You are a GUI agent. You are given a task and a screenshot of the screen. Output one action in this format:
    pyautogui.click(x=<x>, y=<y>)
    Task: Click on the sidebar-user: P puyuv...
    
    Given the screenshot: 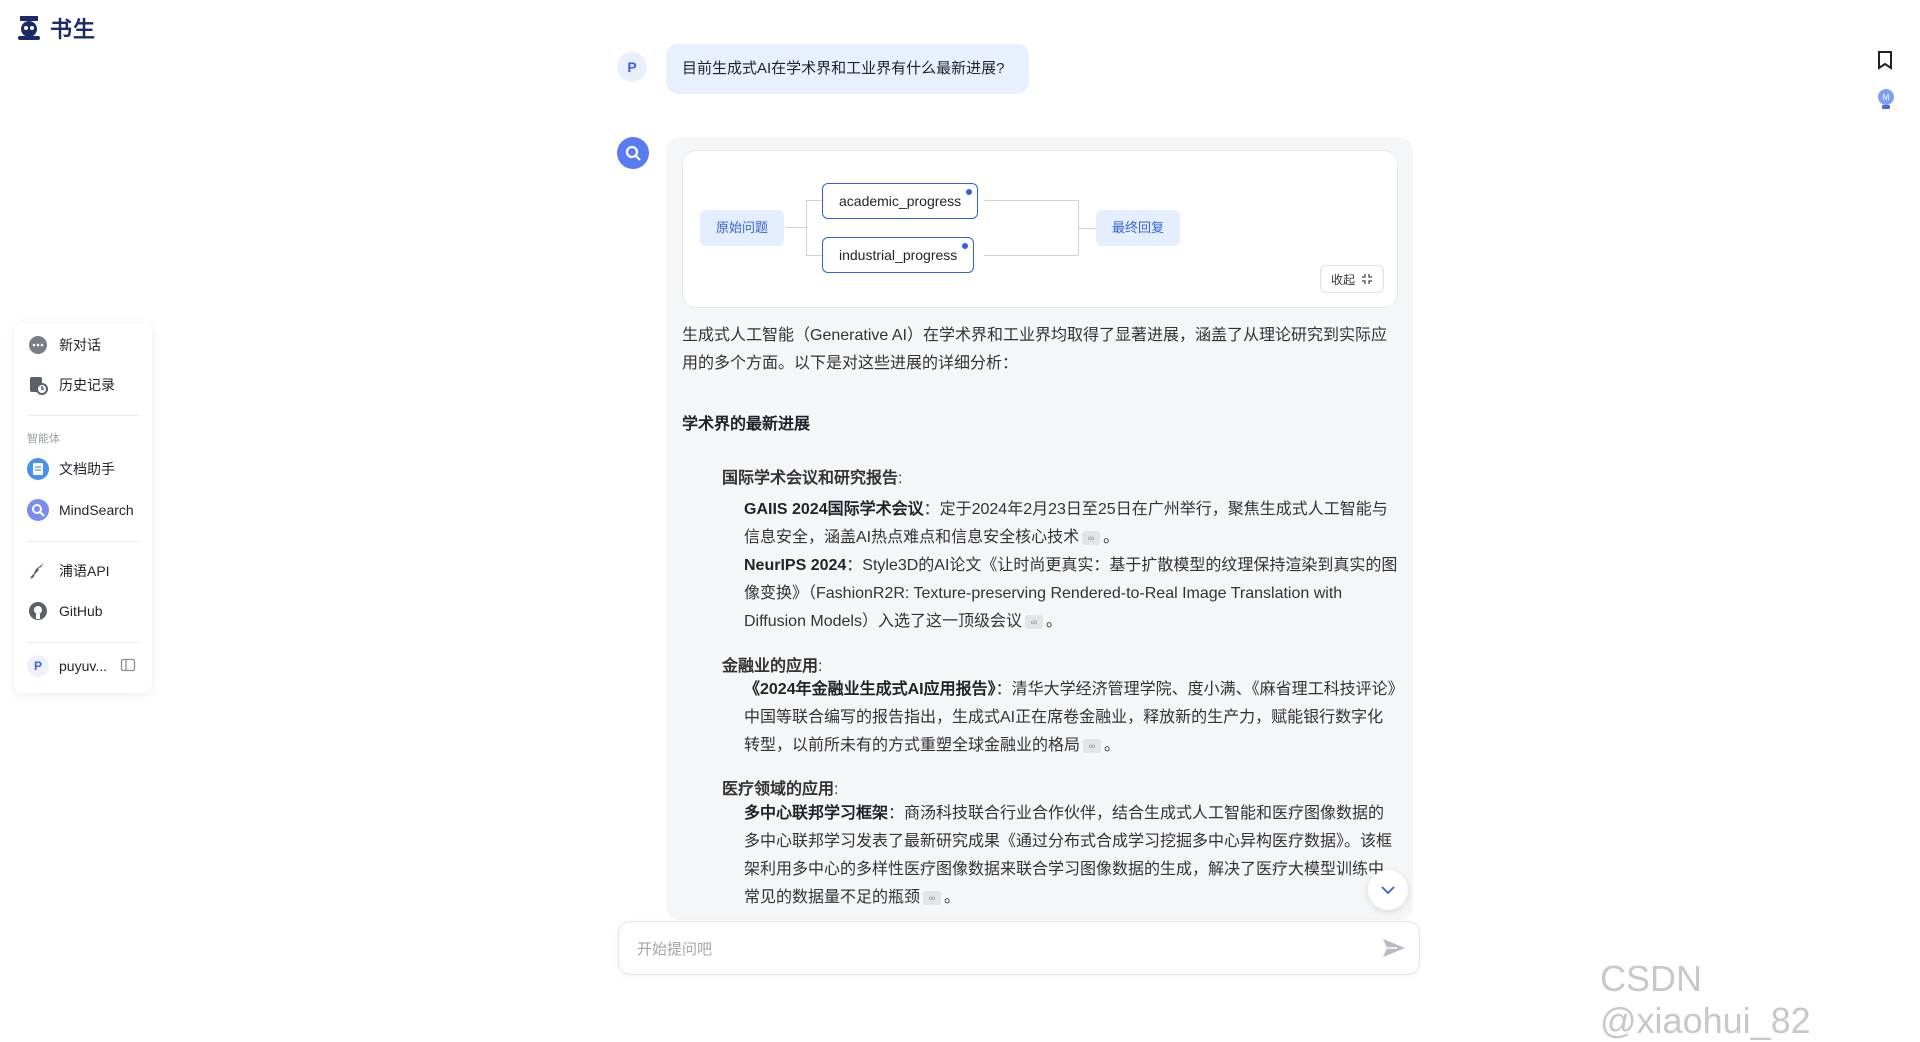 What is the action you would take?
    pyautogui.click(x=67, y=666)
    